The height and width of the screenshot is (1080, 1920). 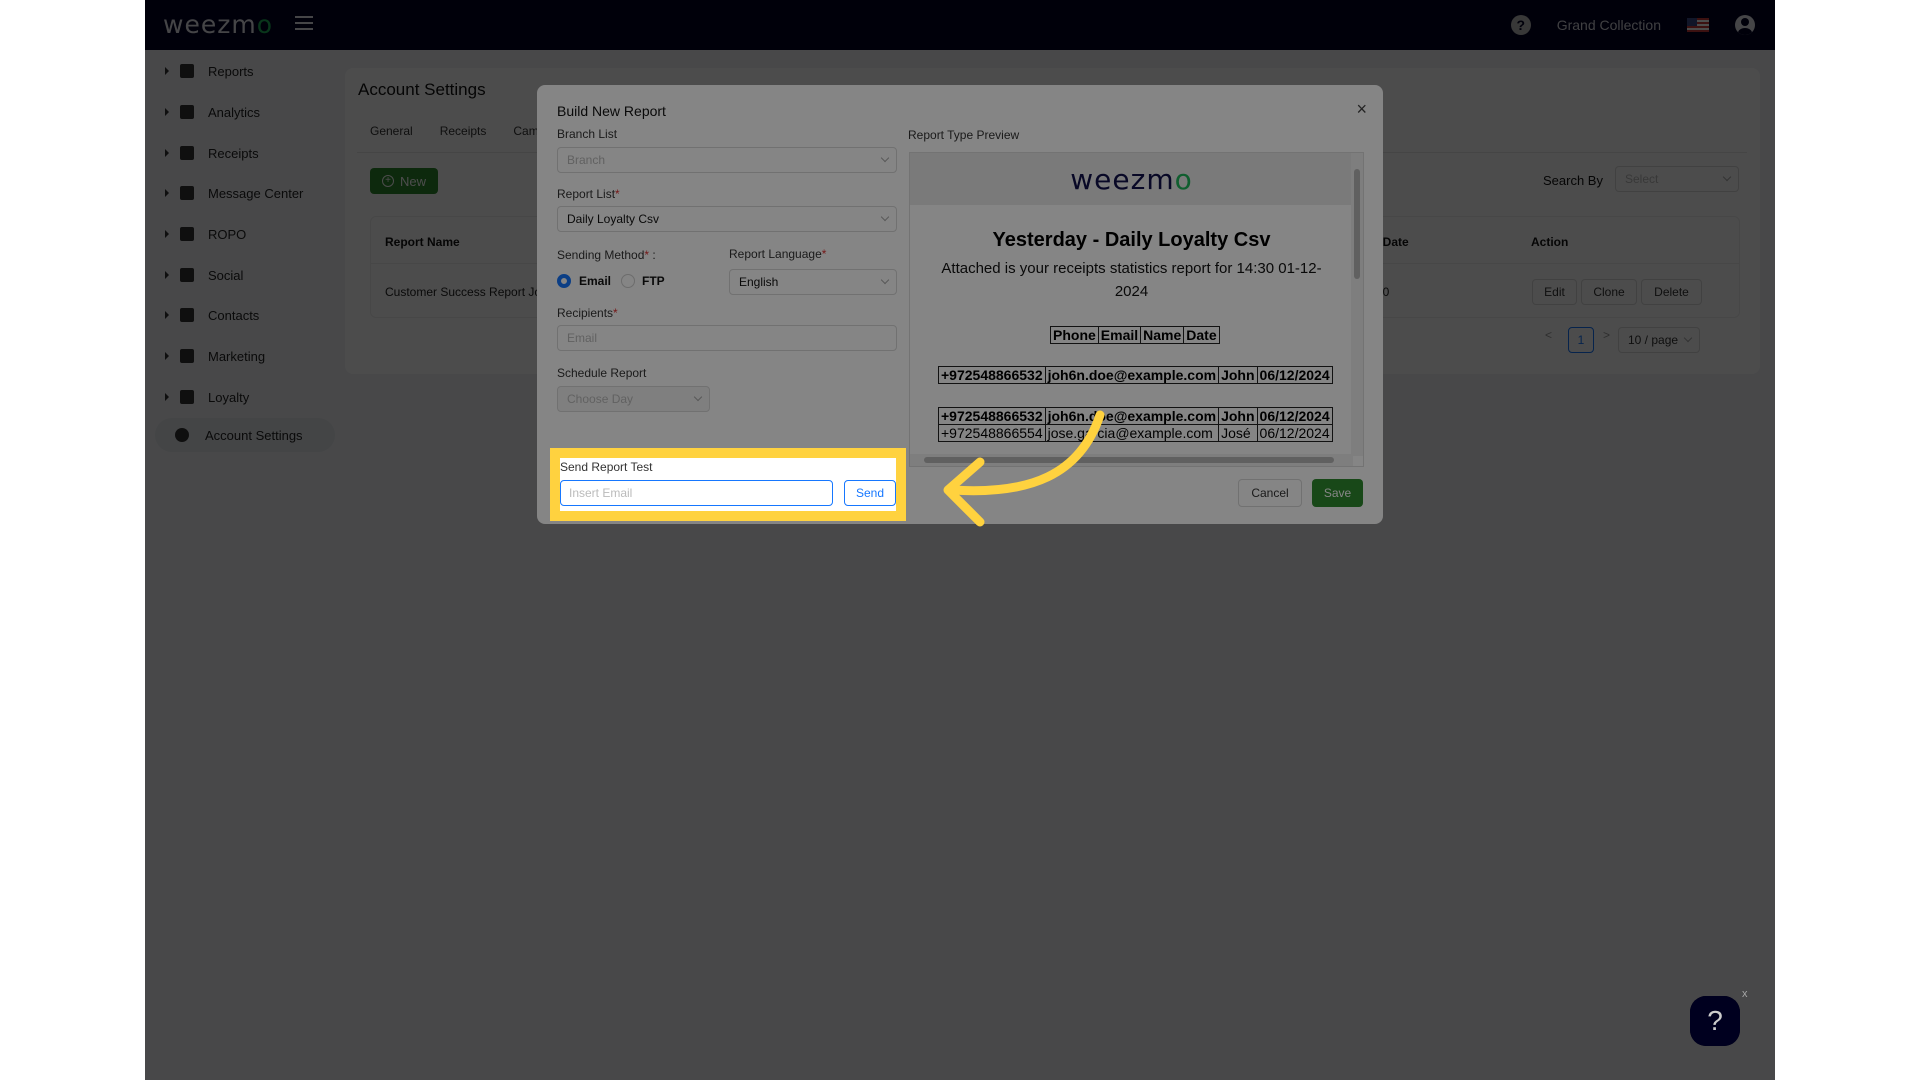 I want to click on report-language-select: English, so click(x=813, y=282).